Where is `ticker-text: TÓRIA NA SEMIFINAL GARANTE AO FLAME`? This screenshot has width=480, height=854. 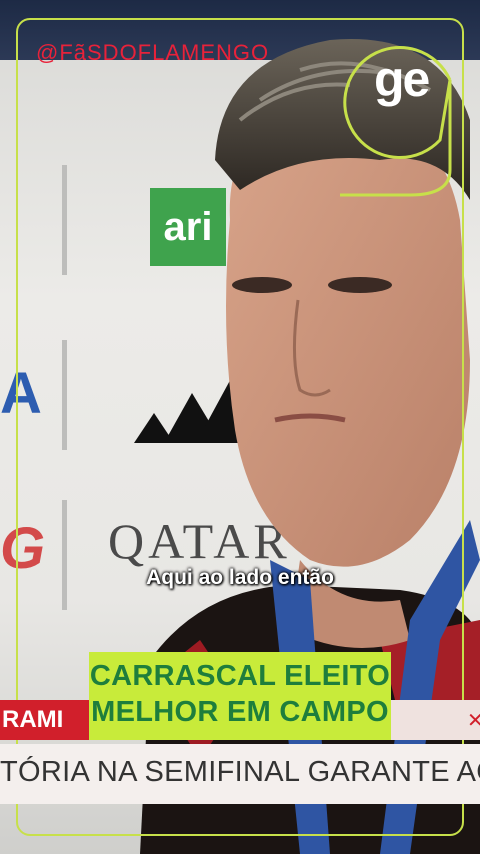 ticker-text: TÓRIA NA SEMIFINAL GARANTE AO FLAME is located at coordinates (240, 772).